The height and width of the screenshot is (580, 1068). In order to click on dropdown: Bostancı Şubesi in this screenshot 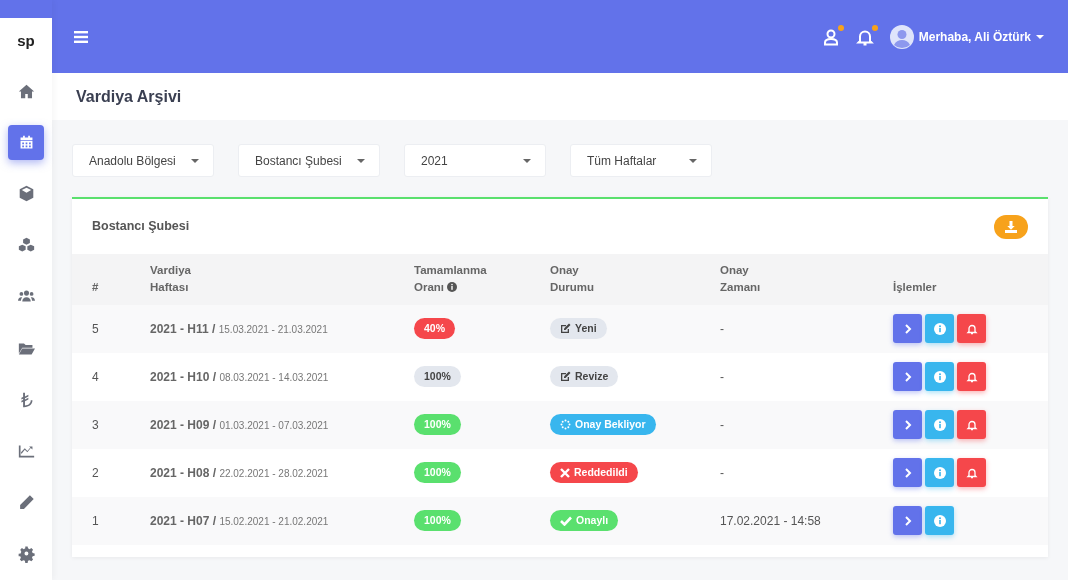, I will do `click(309, 160)`.